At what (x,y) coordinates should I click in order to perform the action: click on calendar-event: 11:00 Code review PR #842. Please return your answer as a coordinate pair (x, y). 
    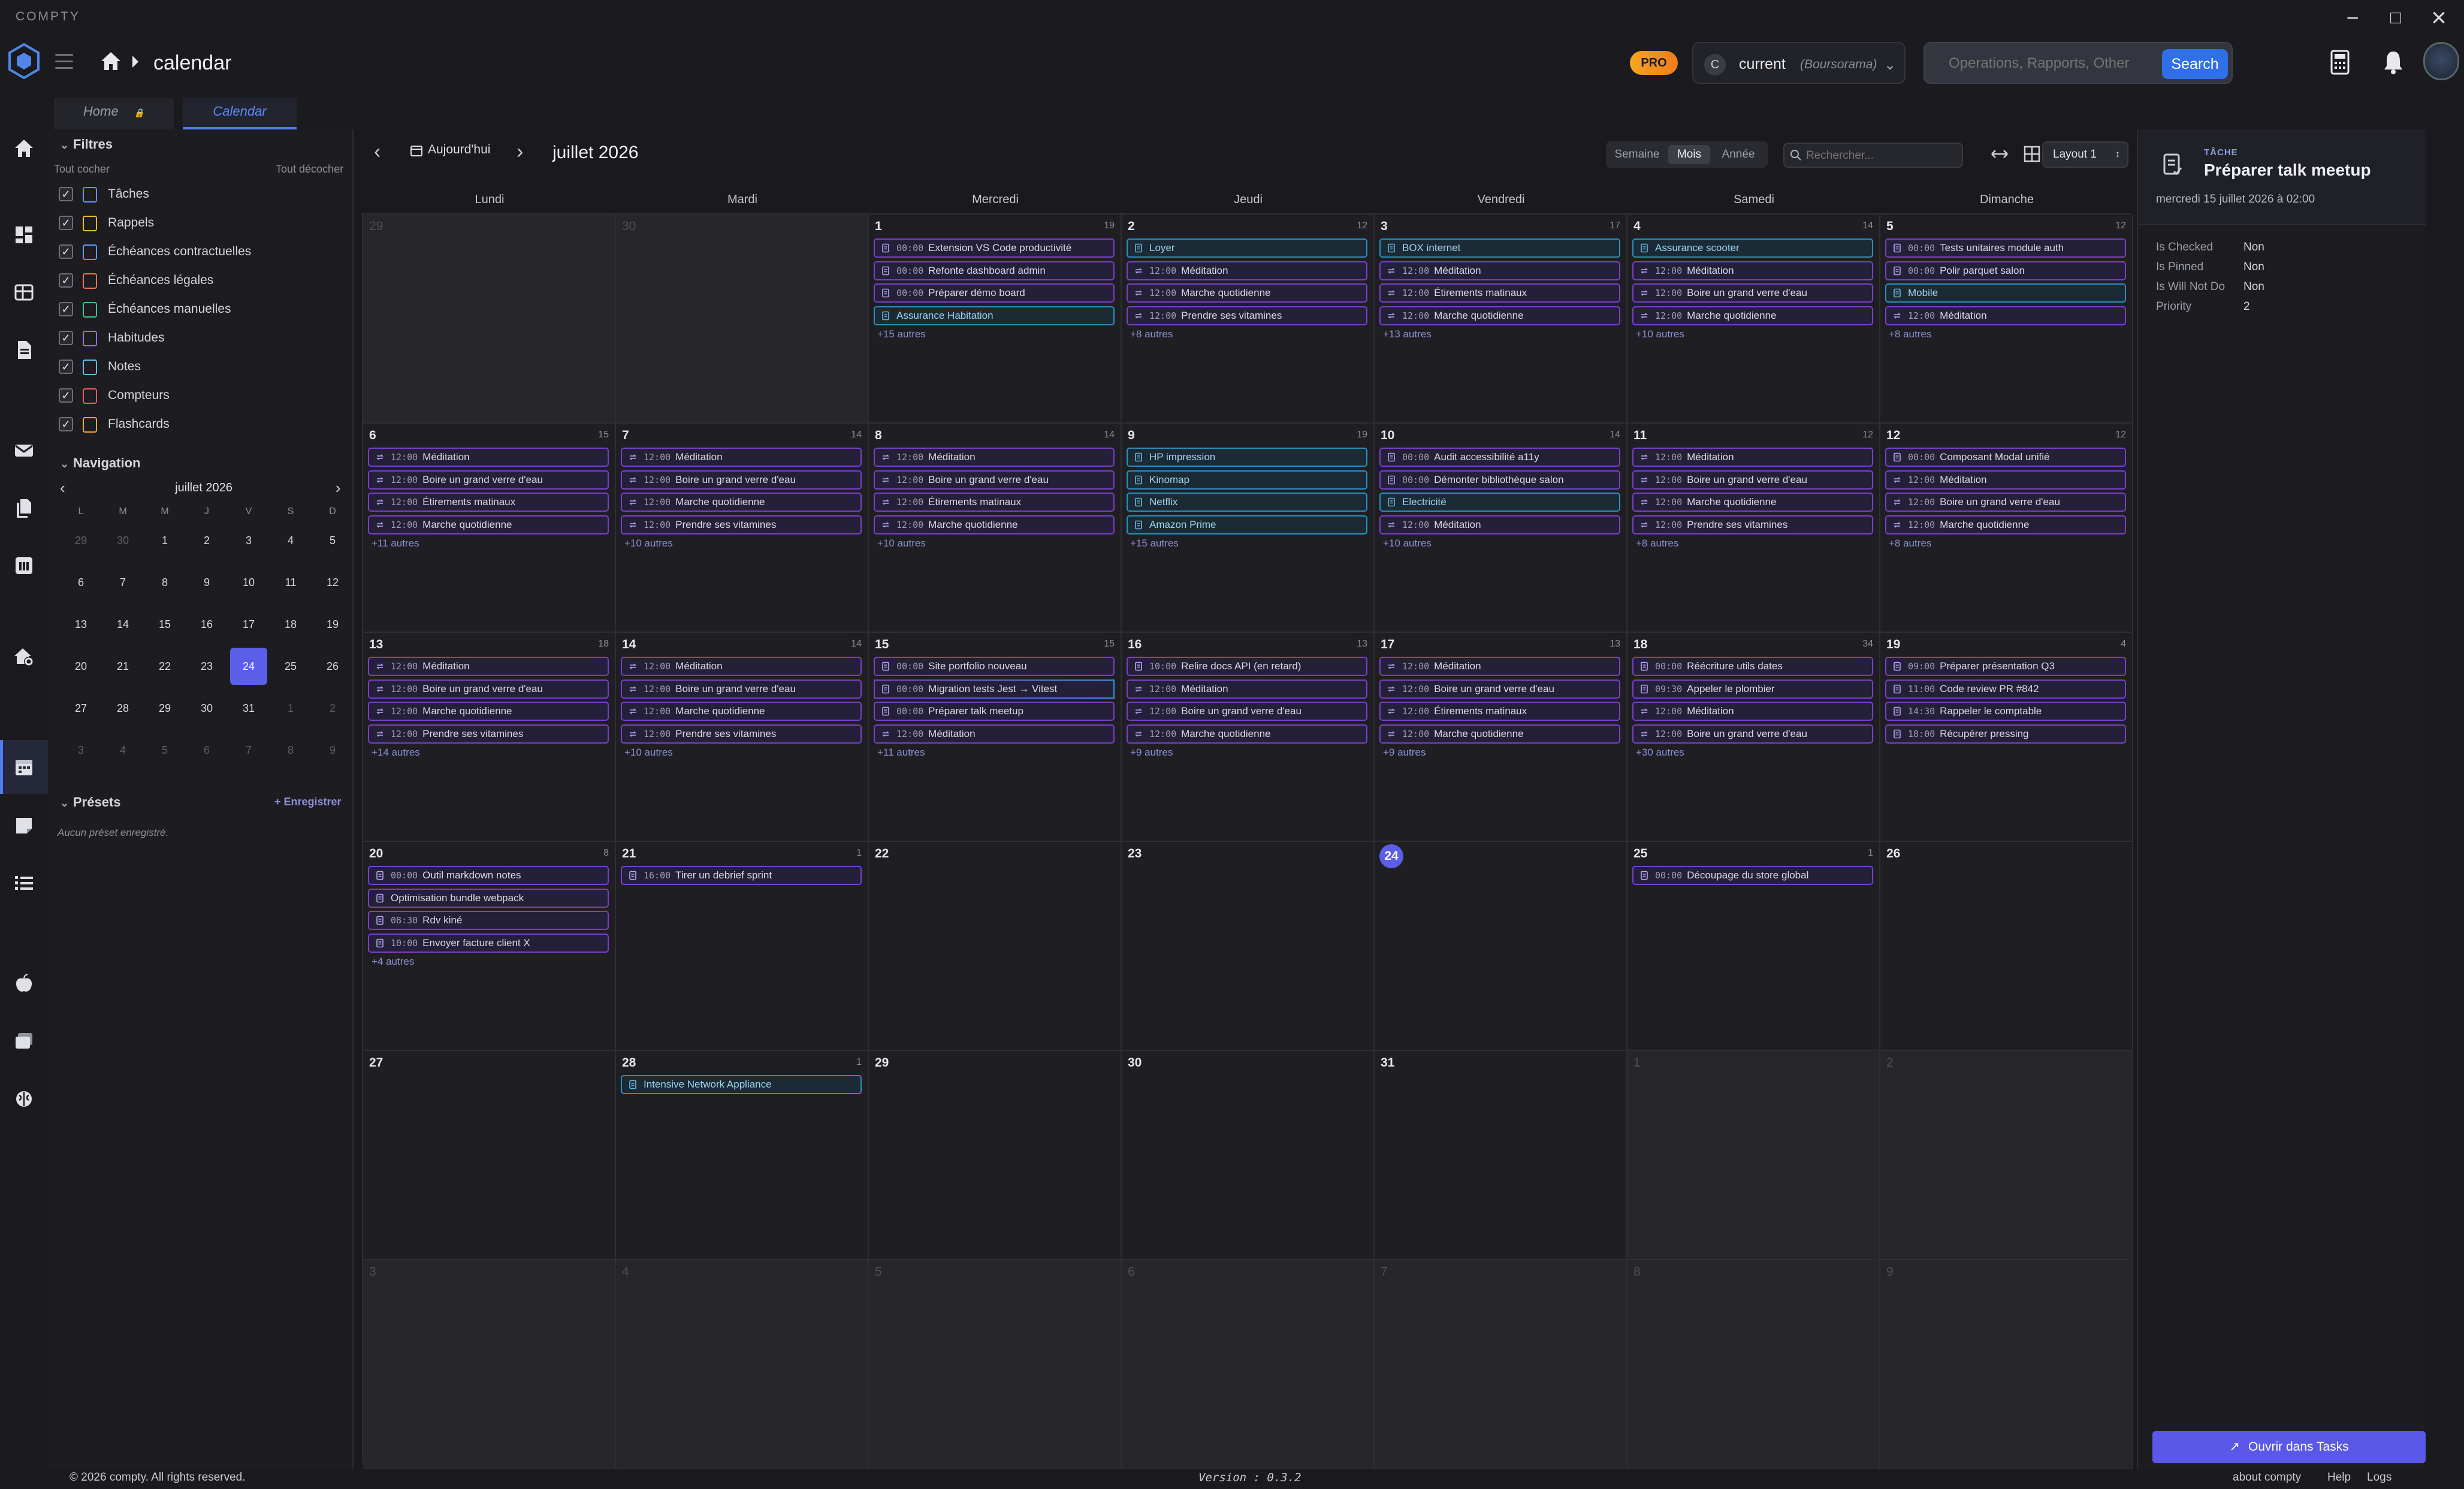
    Looking at the image, I should click on (2005, 689).